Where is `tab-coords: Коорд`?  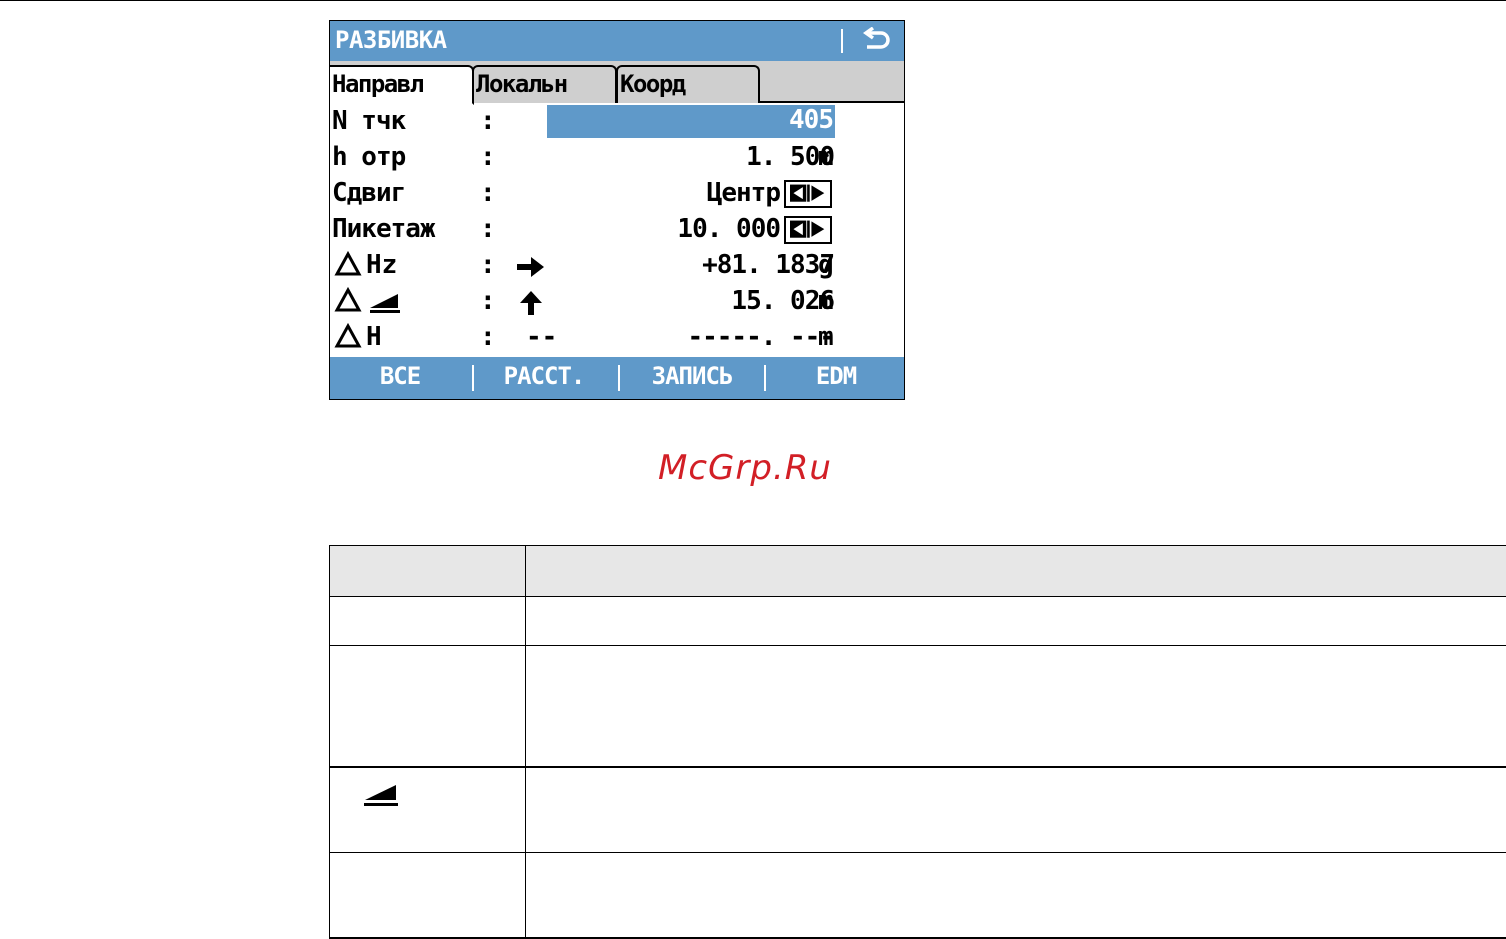 tab-coords: Коорд is located at coordinates (688, 84).